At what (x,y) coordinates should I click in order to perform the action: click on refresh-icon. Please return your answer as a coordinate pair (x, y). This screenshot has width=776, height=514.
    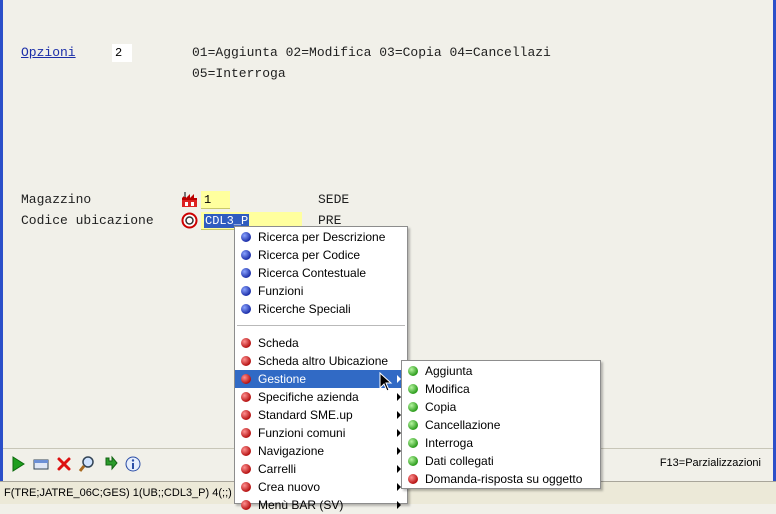
    Looking at the image, I should click on (110, 464).